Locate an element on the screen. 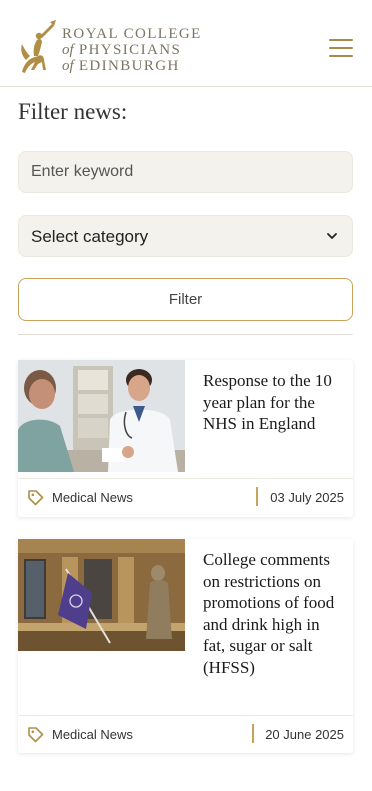 Image resolution: width=372 pixels, height=791 pixels. filter-news-heading: Filter news: is located at coordinates (73, 111).